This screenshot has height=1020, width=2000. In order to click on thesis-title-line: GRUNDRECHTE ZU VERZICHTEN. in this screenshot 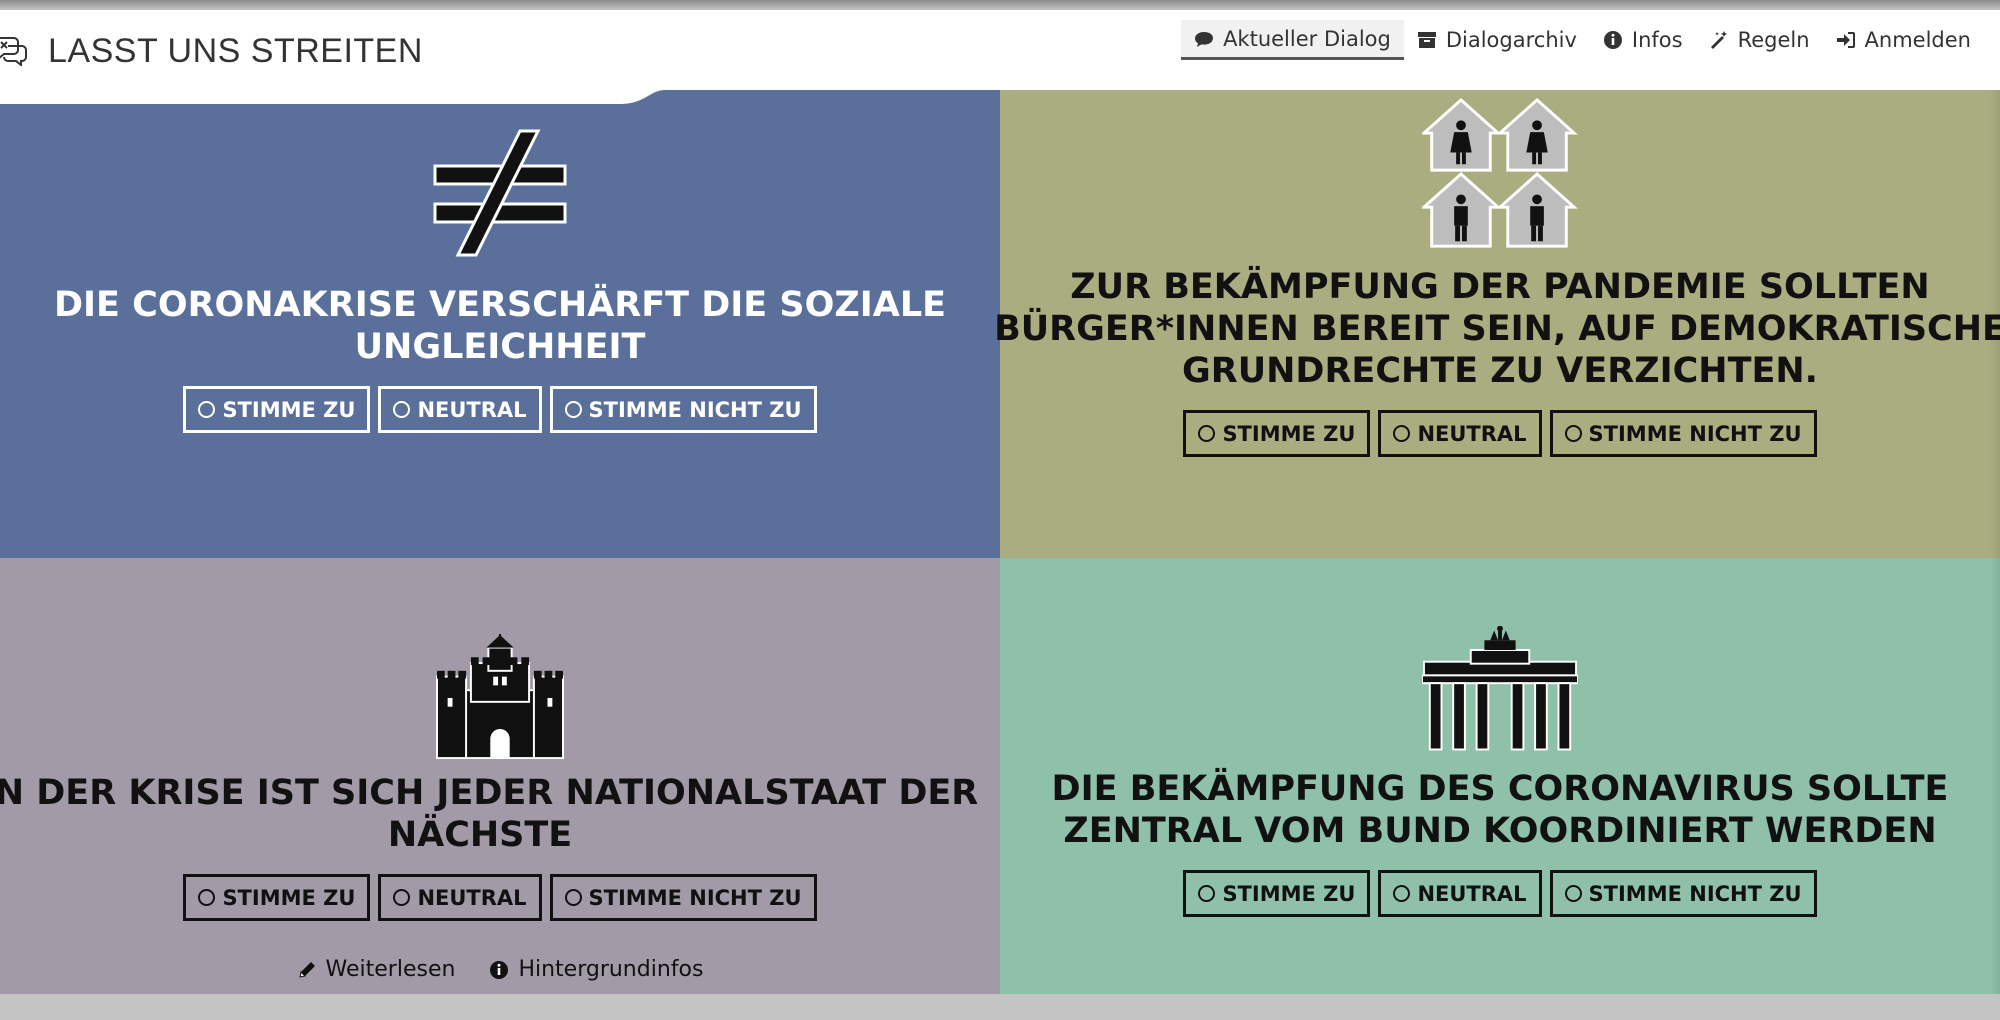, I will do `click(1500, 371)`.